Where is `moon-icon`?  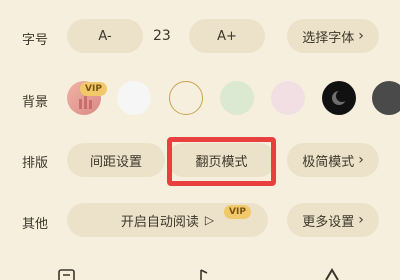
moon-icon is located at coordinates (340, 97).